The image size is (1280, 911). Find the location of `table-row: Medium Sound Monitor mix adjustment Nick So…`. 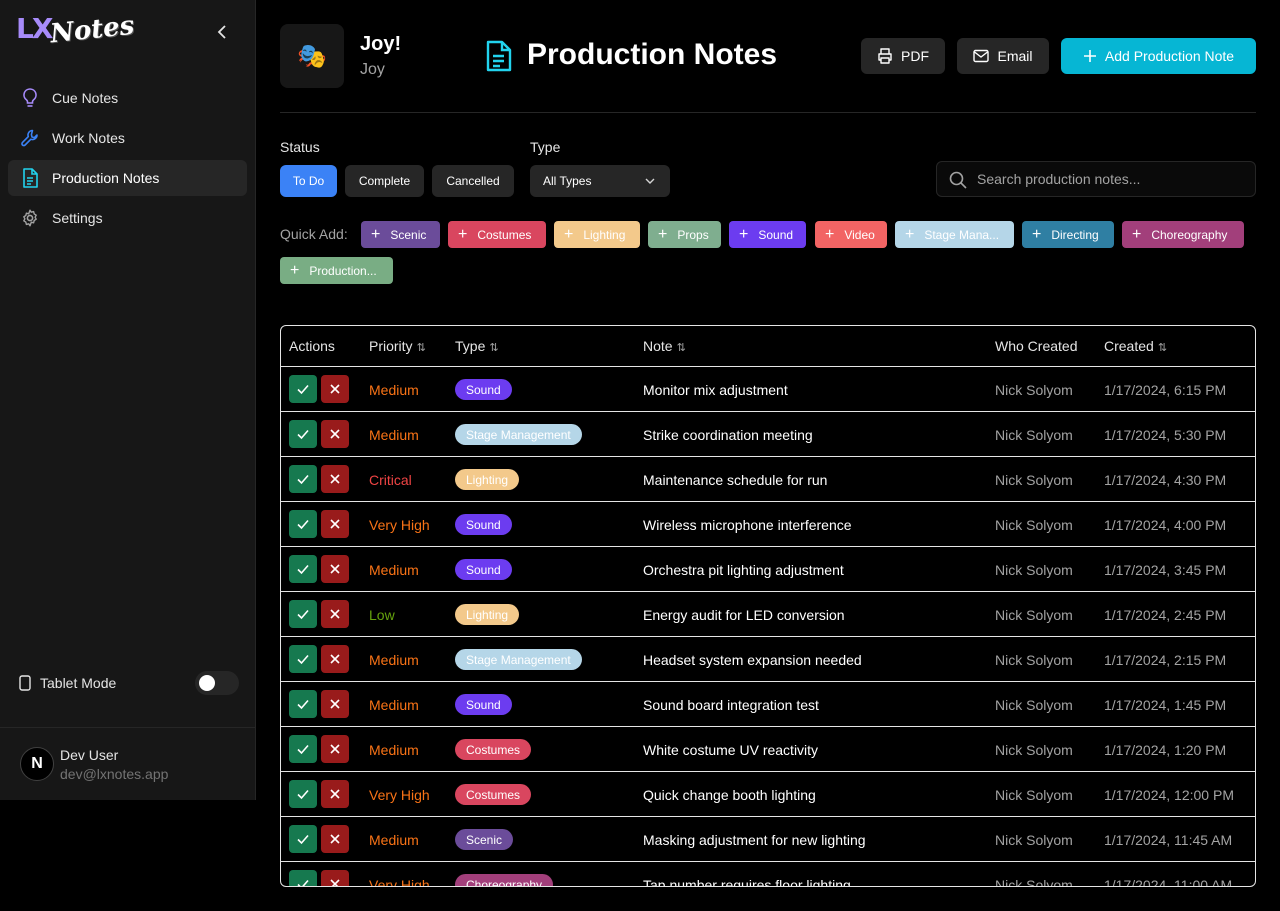

table-row: Medium Sound Monitor mix adjustment Nick So… is located at coordinates (768, 389).